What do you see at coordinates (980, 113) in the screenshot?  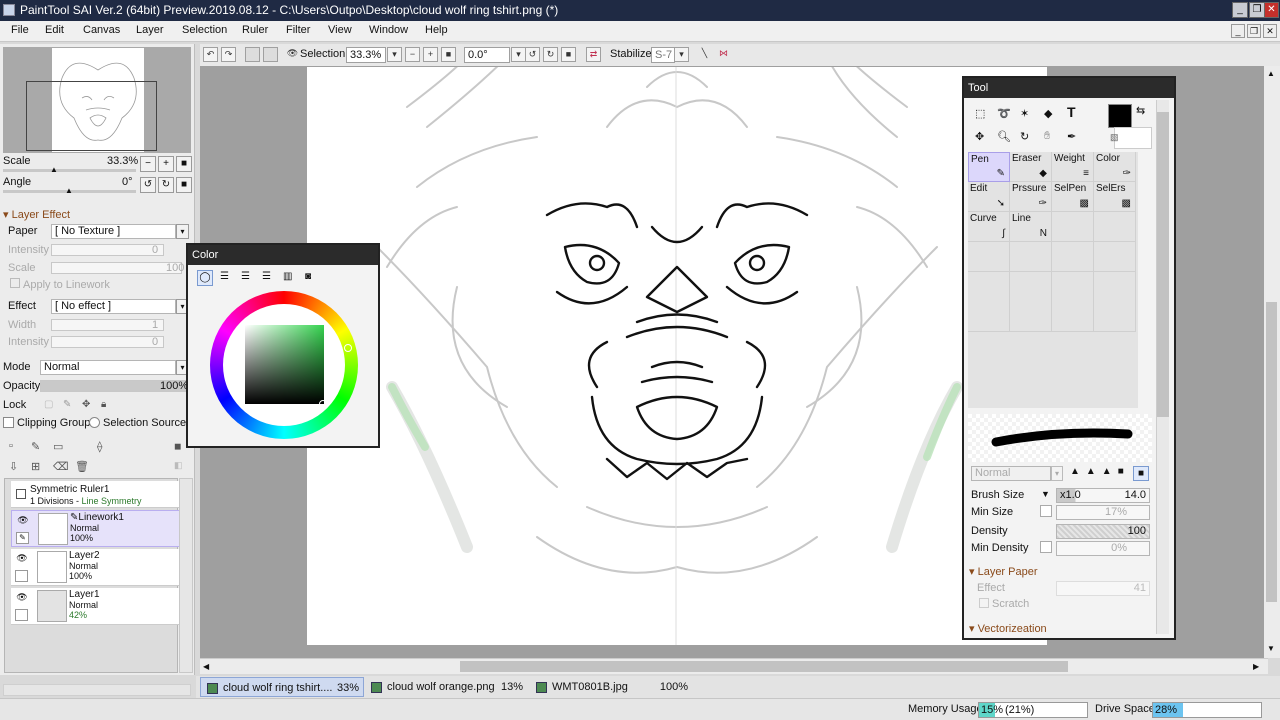 I see `rect-select-icon: ⬚` at bounding box center [980, 113].